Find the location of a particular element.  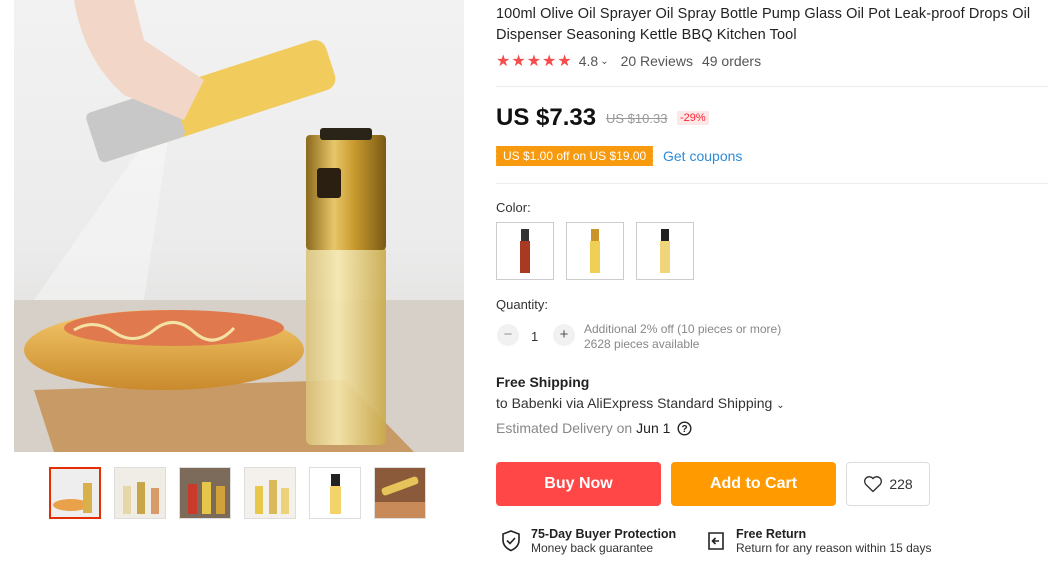

wishlist-button: 228 is located at coordinates (888, 484).